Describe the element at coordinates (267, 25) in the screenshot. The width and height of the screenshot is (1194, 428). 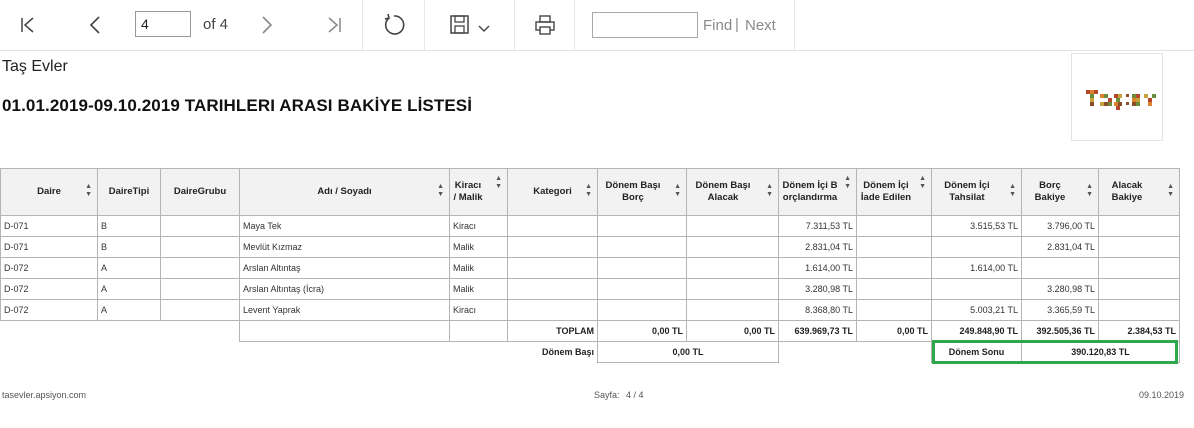
I see `next-page-icon` at that location.